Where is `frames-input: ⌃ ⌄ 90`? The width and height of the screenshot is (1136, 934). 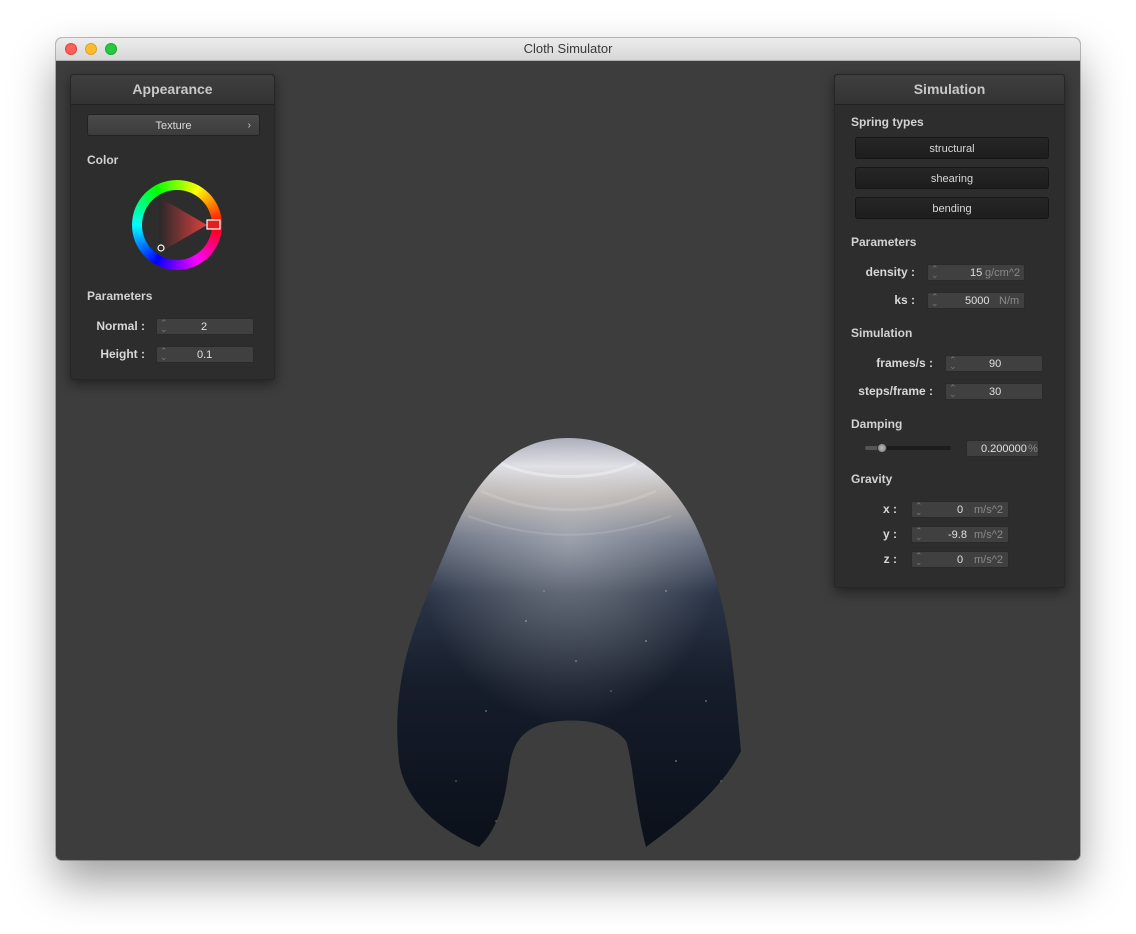 frames-input: ⌃ ⌄ 90 is located at coordinates (994, 363).